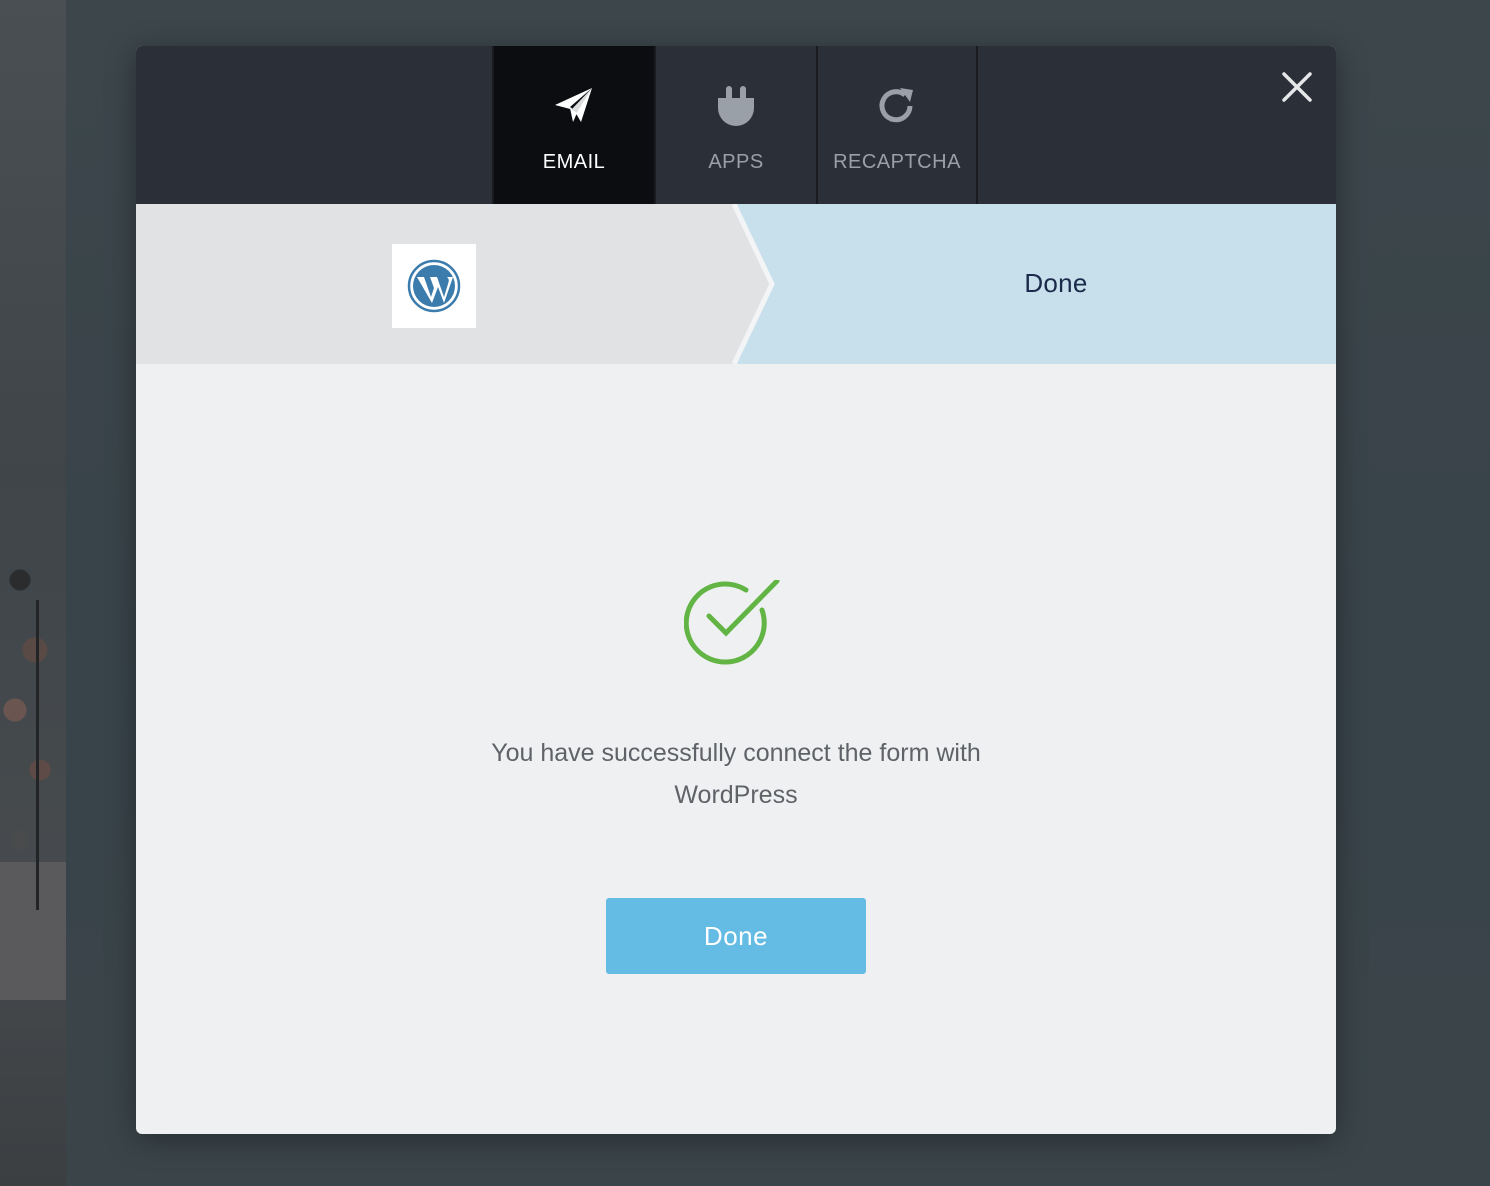 The width and height of the screenshot is (1490, 1186). I want to click on modal-header: EMAIL APPS RECAPTCHA, so click(736, 125).